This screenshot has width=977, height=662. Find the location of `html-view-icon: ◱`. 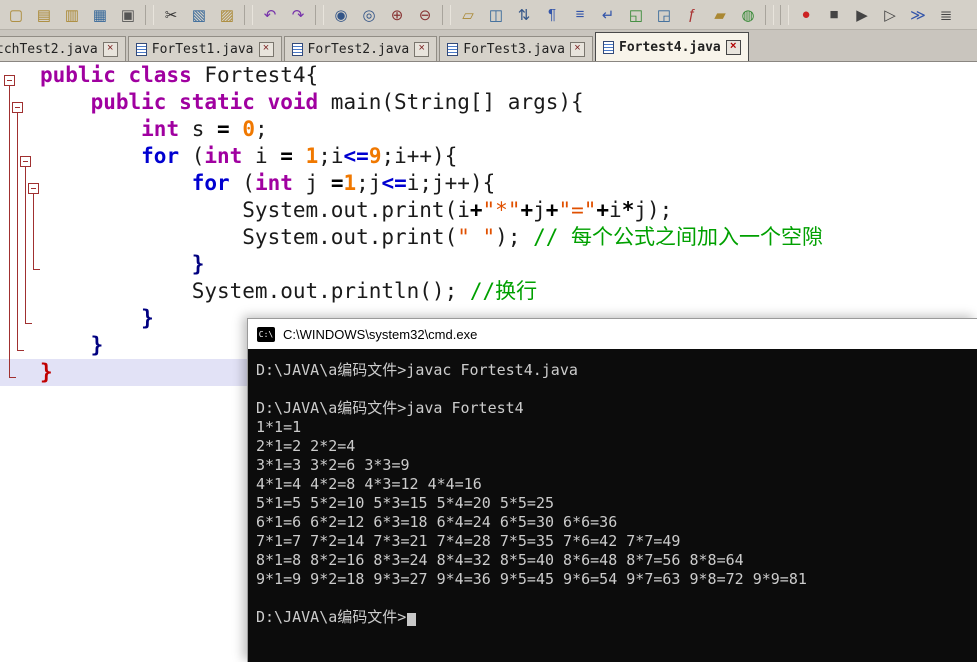

html-view-icon: ◱ is located at coordinates (636, 15).